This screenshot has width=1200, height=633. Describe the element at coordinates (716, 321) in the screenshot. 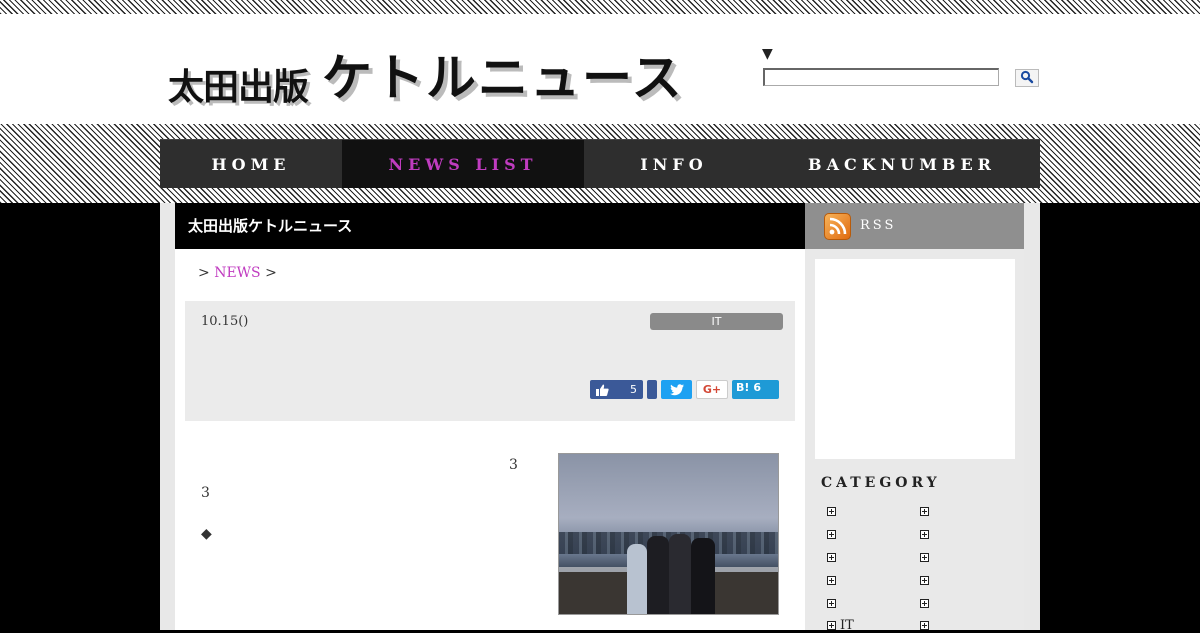

I see `category-badge: IT` at that location.